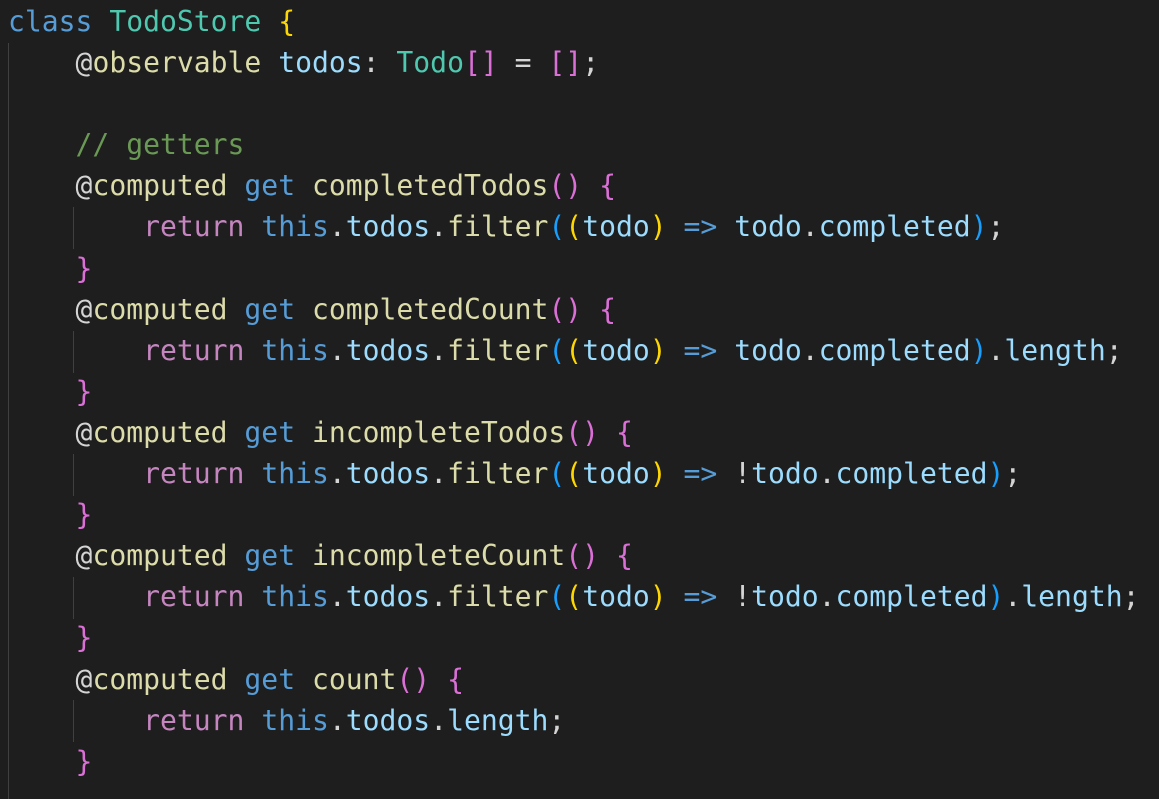  What do you see at coordinates (574, 555) in the screenshot?
I see `code-line: @computed get incompleteCount() {` at bounding box center [574, 555].